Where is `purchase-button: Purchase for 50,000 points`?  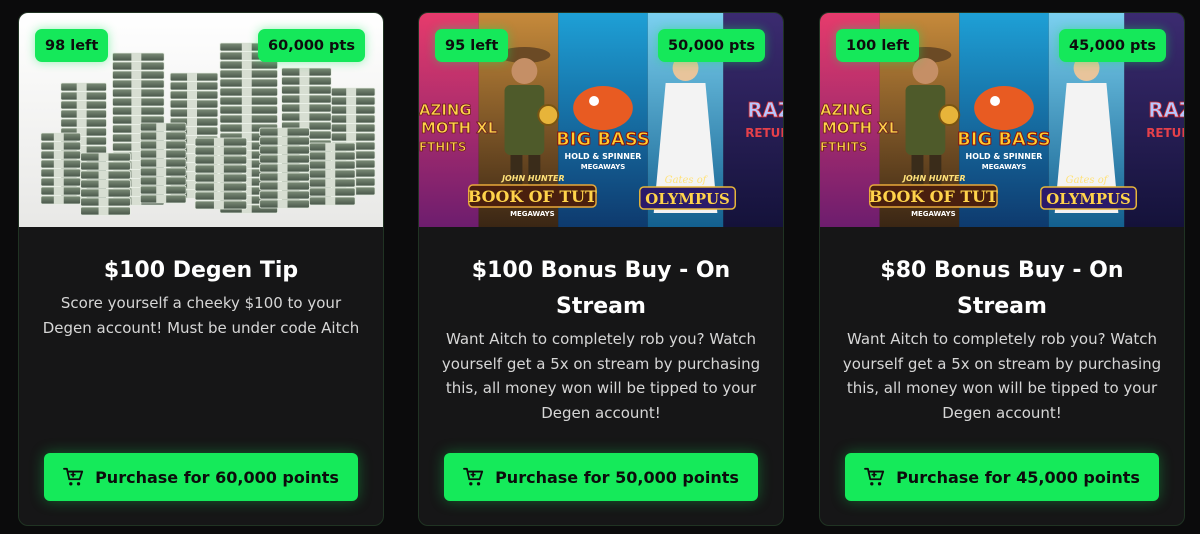
purchase-button: Purchase for 50,000 points is located at coordinates (601, 477).